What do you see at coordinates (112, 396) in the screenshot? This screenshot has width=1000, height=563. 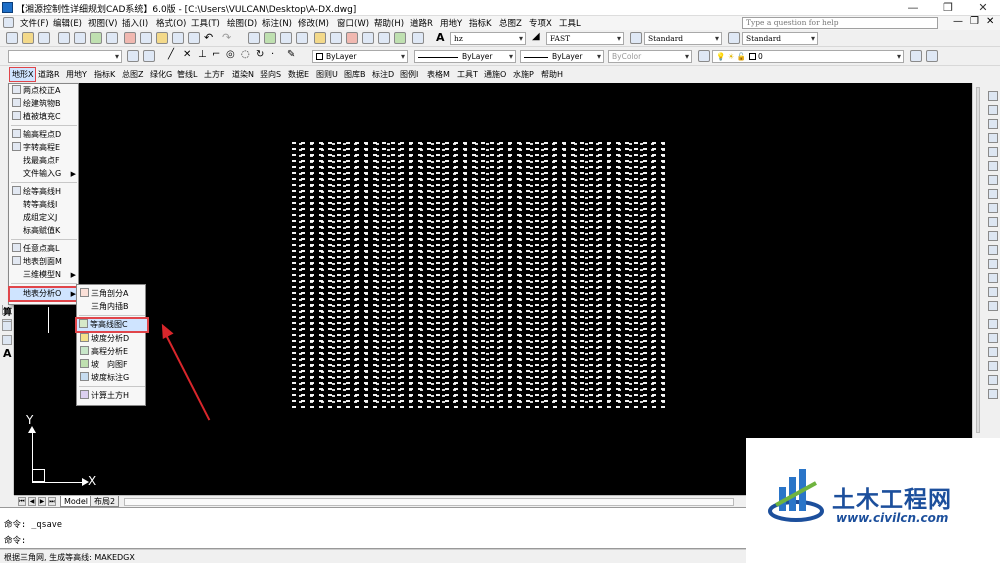 I see `menu-item-compute-earthwork: 计算土方H` at bounding box center [112, 396].